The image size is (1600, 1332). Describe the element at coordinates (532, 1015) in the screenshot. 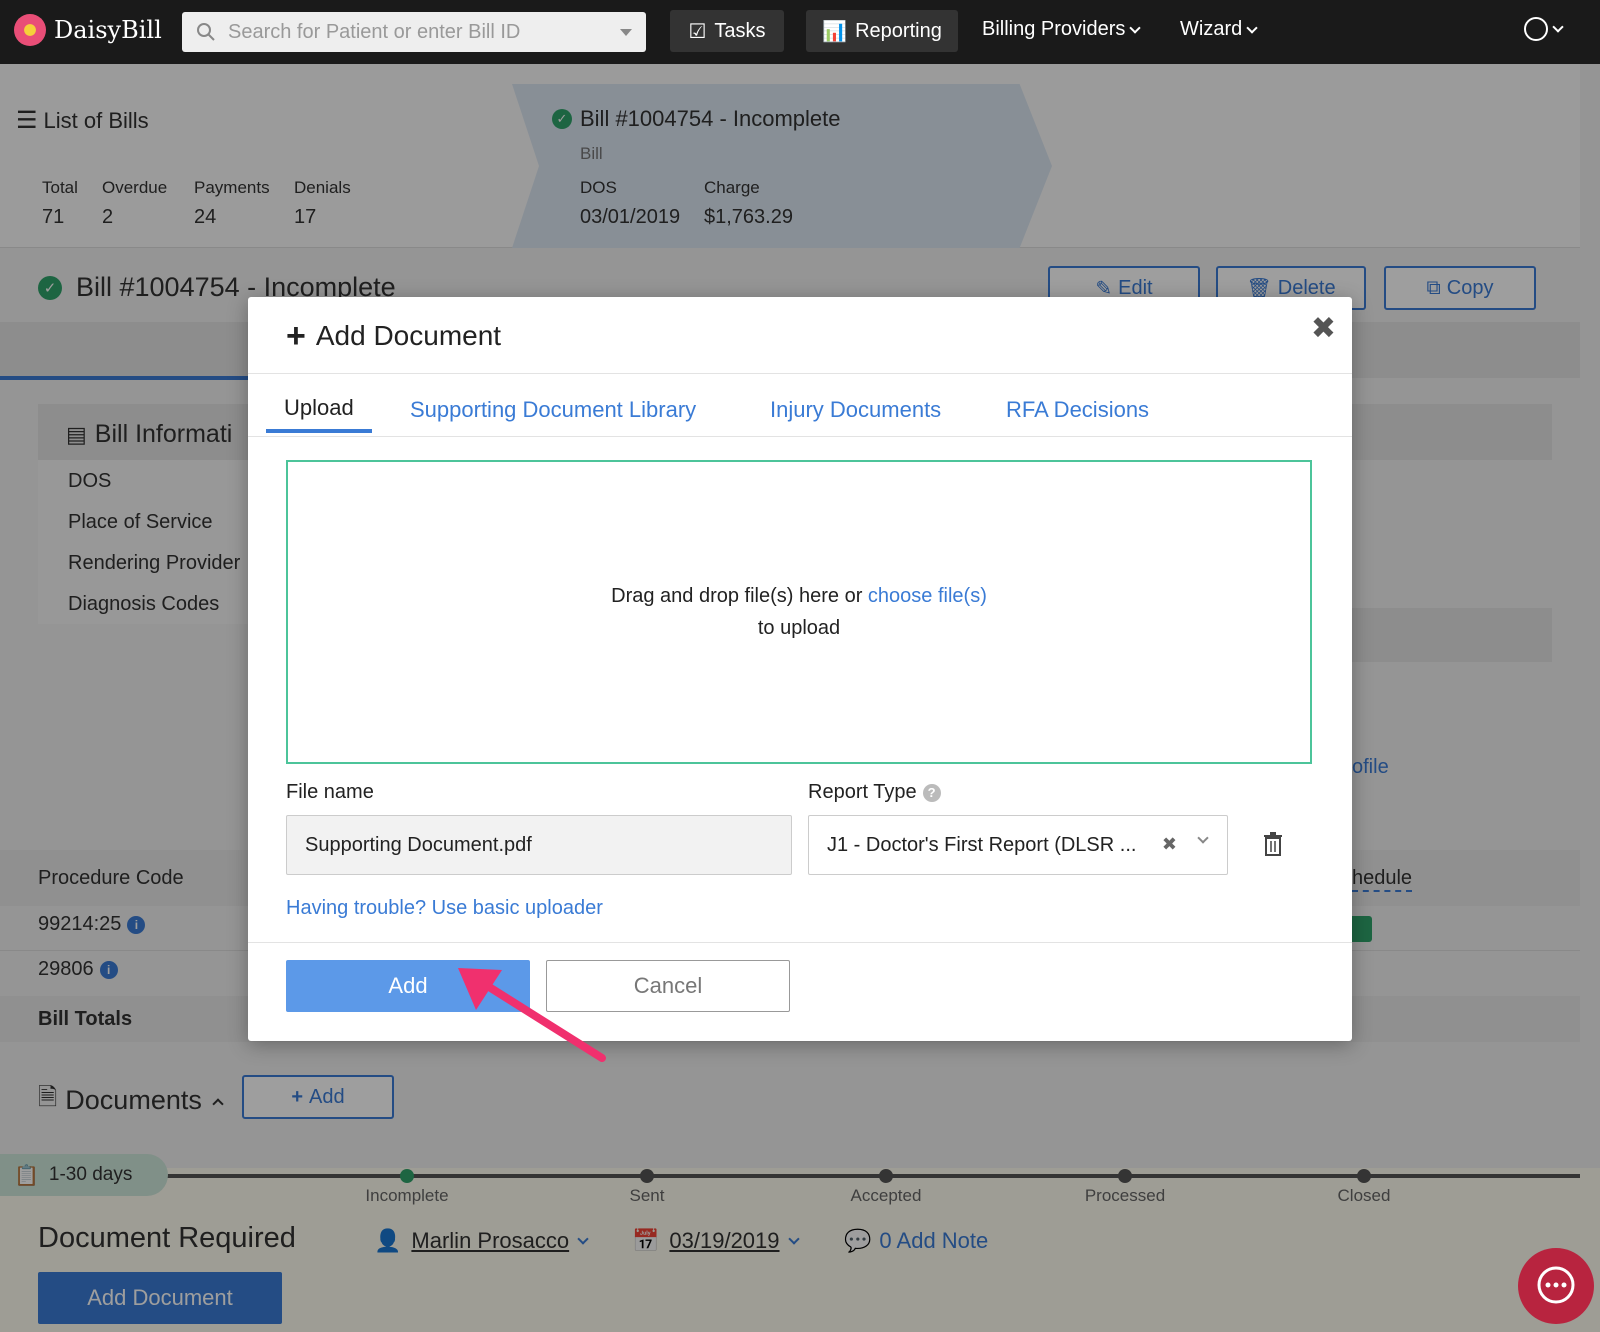

I see `annotation-arrow-icon` at that location.